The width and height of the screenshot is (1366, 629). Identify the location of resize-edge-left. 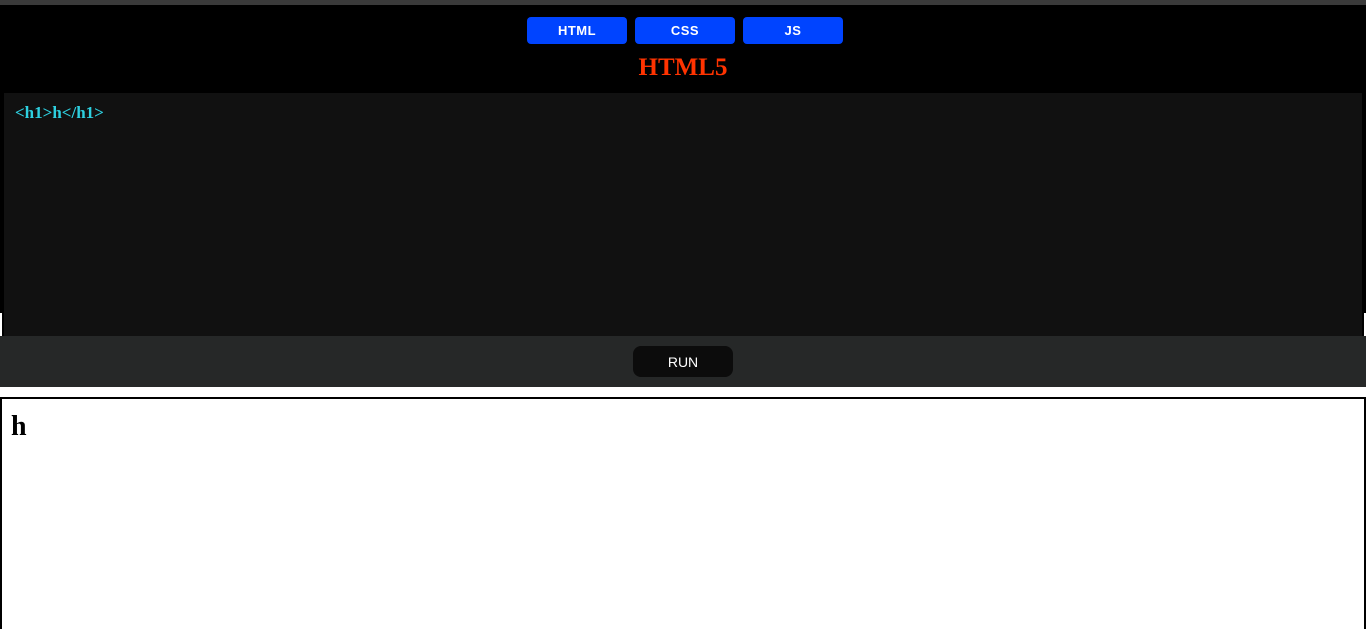
(1, 324).